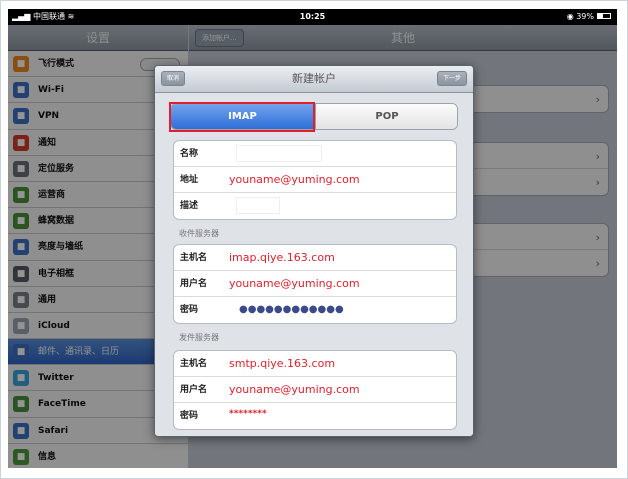 This screenshot has width=628, height=479. I want to click on outgoing-host-field: smtp.qiye.163.com, so click(282, 364).